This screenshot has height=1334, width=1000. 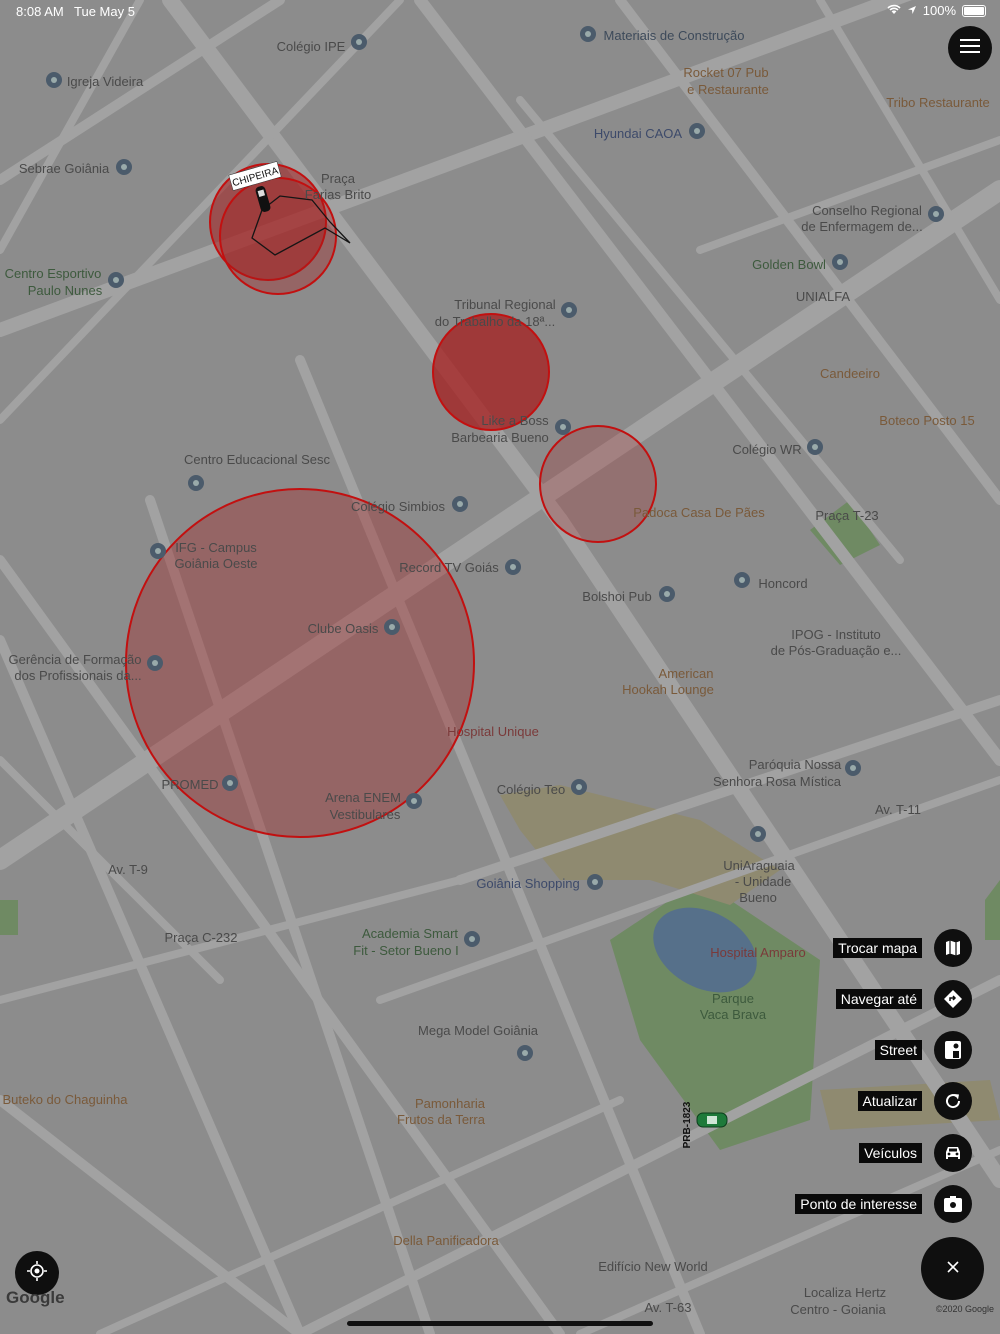 What do you see at coordinates (406, 950) in the screenshot?
I see `map-label: Fit - Setor Bueno I` at bounding box center [406, 950].